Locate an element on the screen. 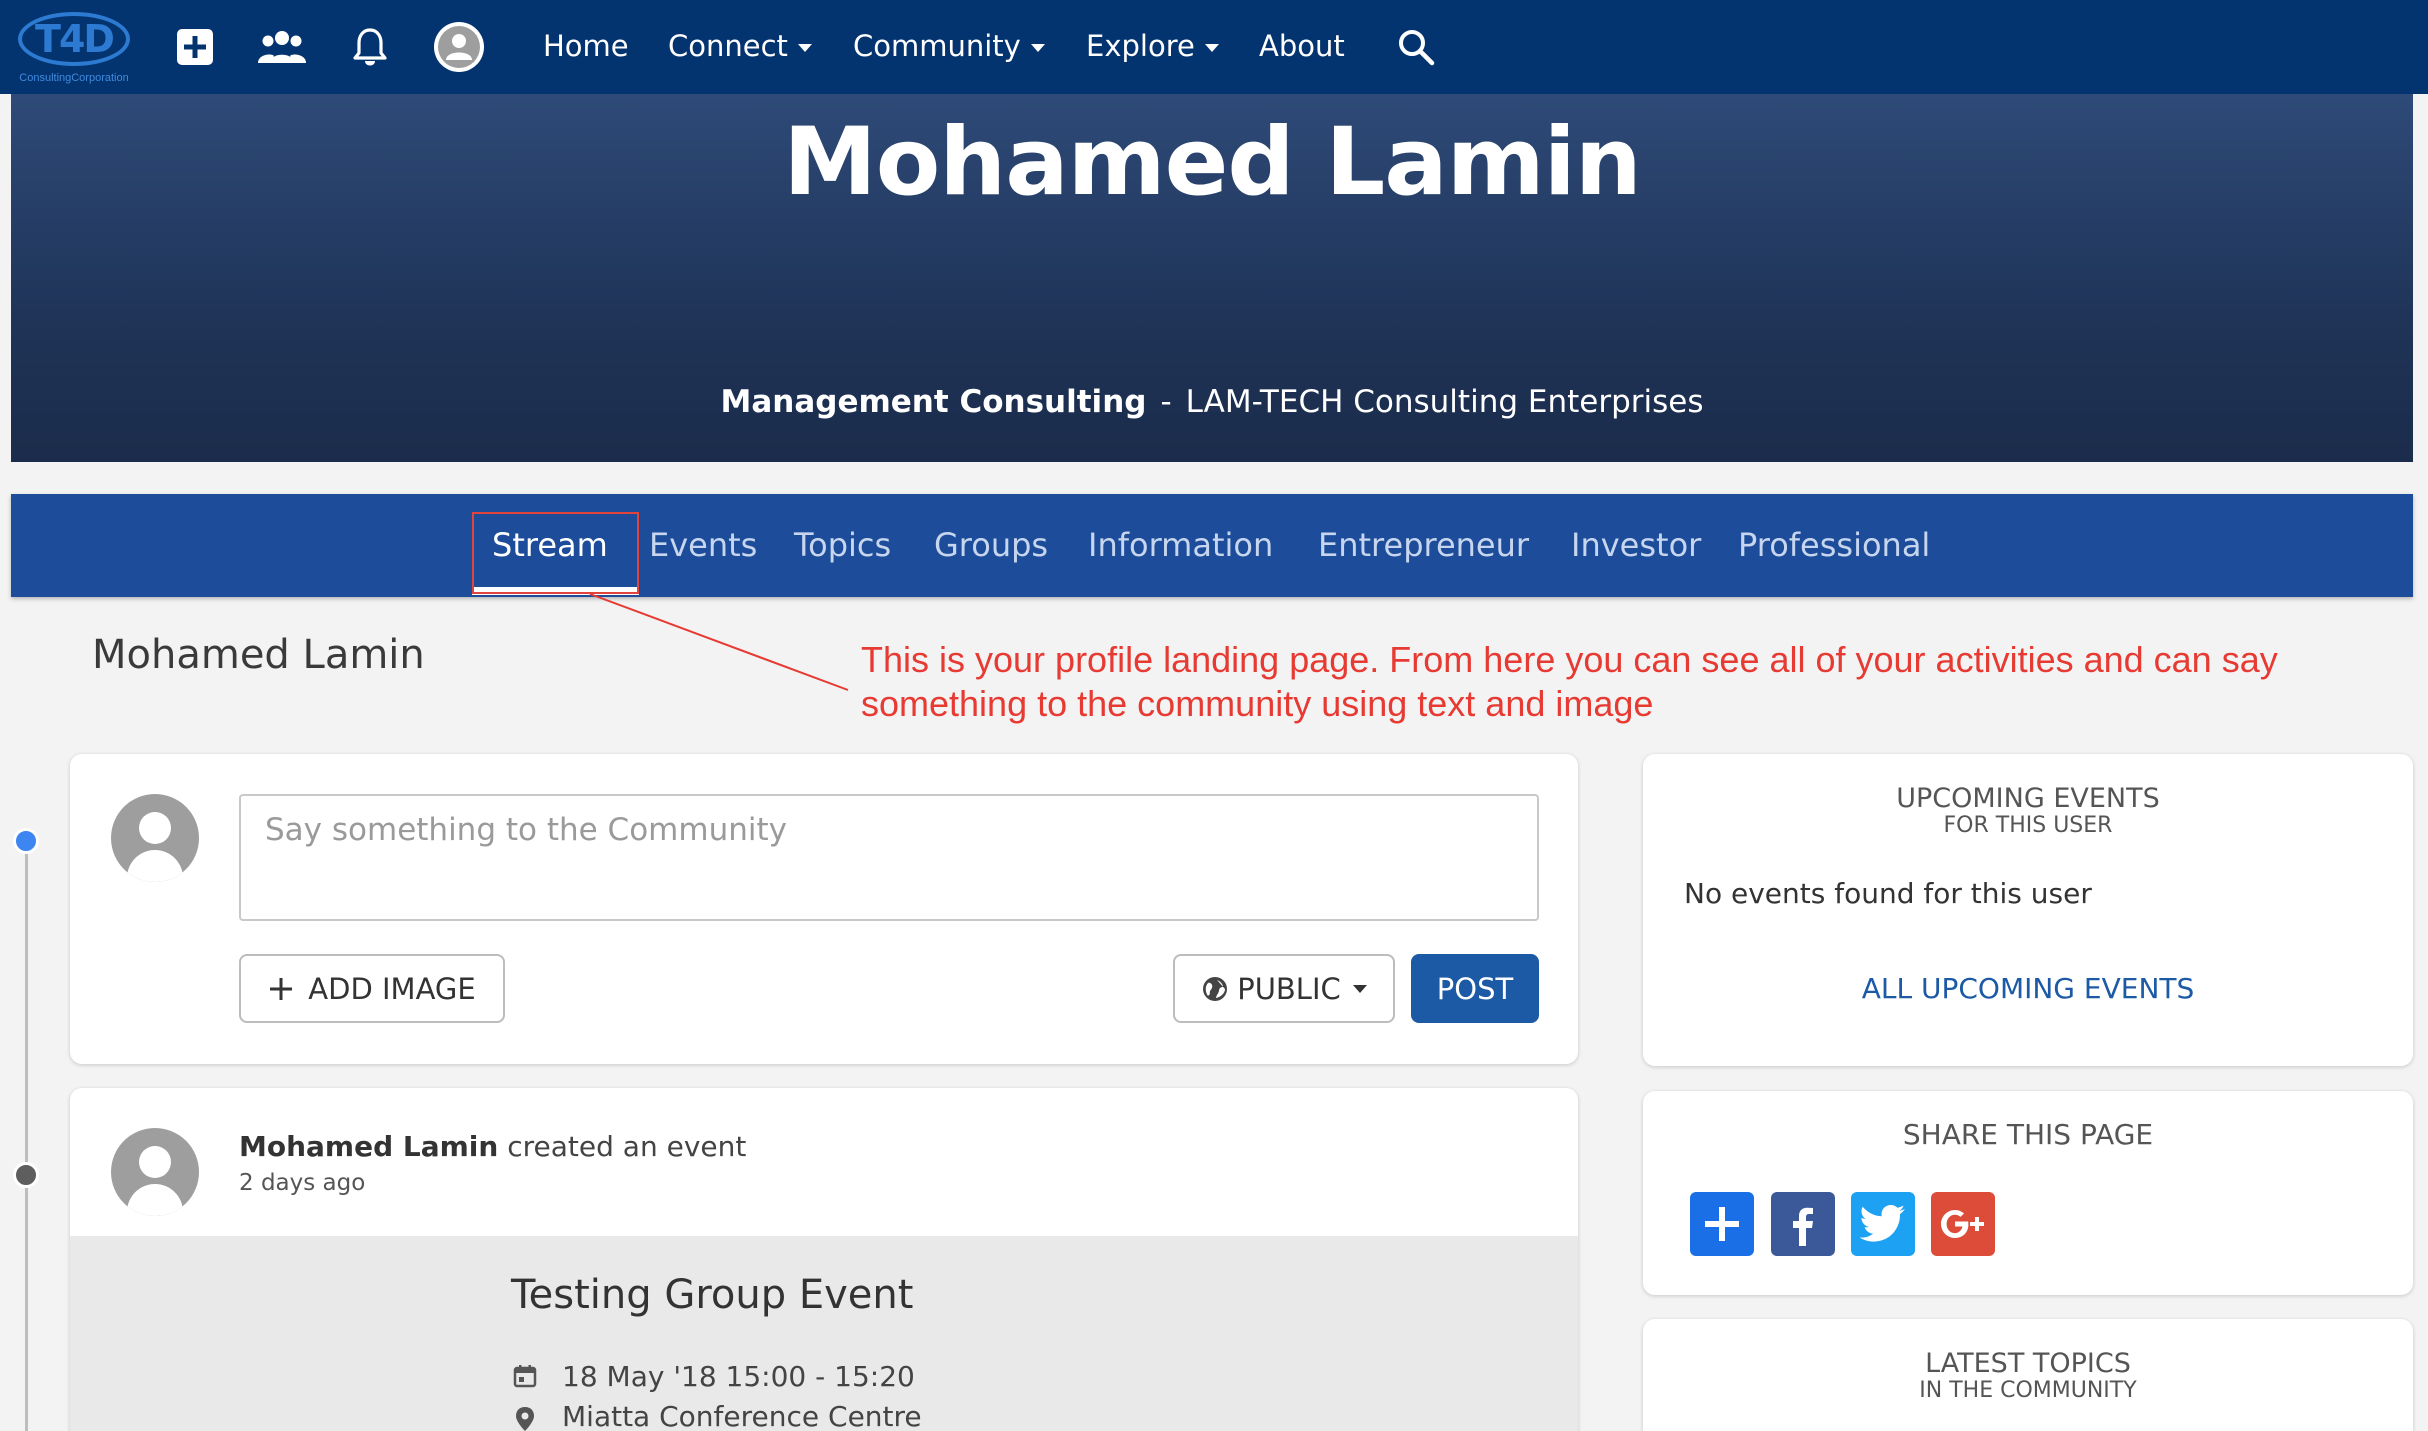 The height and width of the screenshot is (1431, 2428). search-icon is located at coordinates (1416, 47).